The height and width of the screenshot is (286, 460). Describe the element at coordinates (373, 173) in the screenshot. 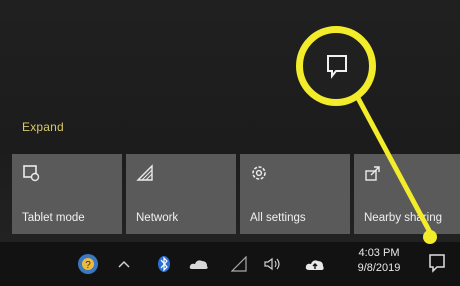

I see `nearby-sharing-icon` at that location.